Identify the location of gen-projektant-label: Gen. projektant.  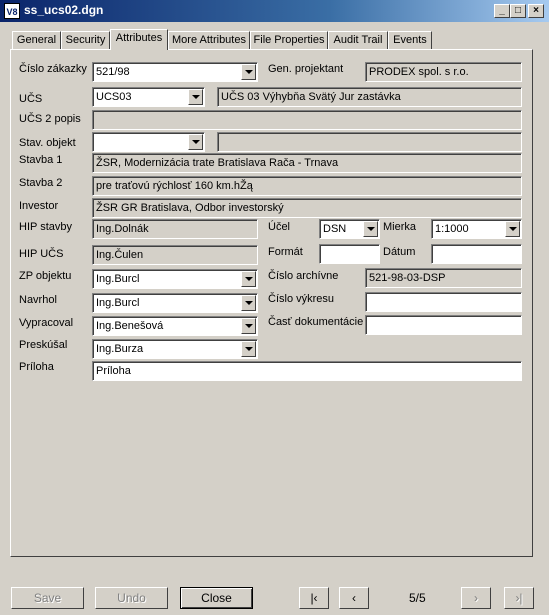
(306, 69).